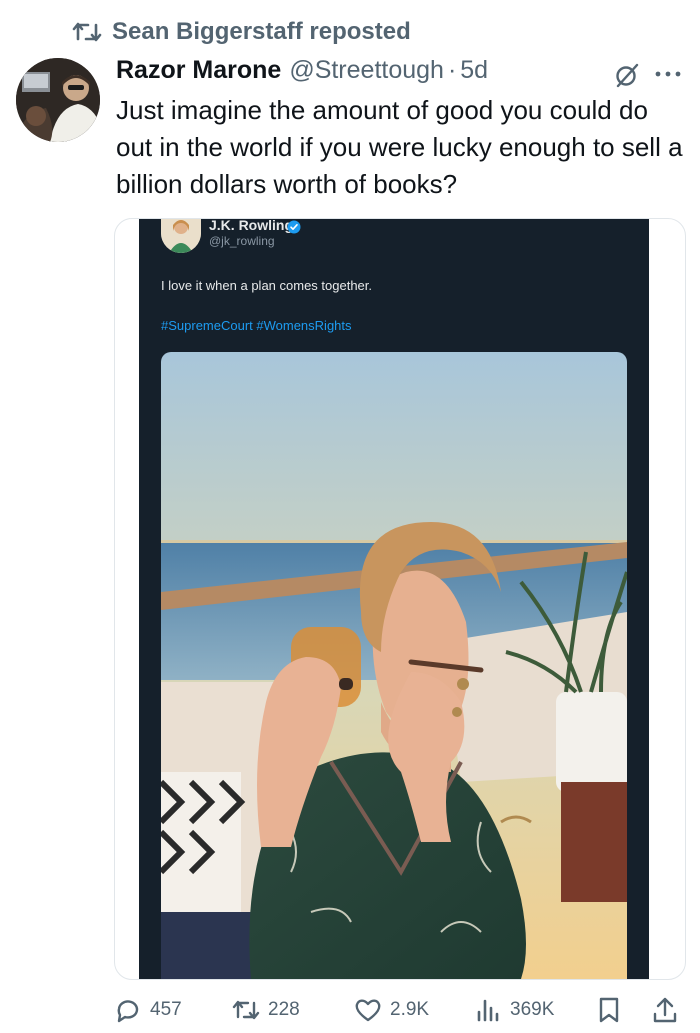  What do you see at coordinates (267, 285) in the screenshot?
I see `embedded-text: I love it when a plan comes together.` at bounding box center [267, 285].